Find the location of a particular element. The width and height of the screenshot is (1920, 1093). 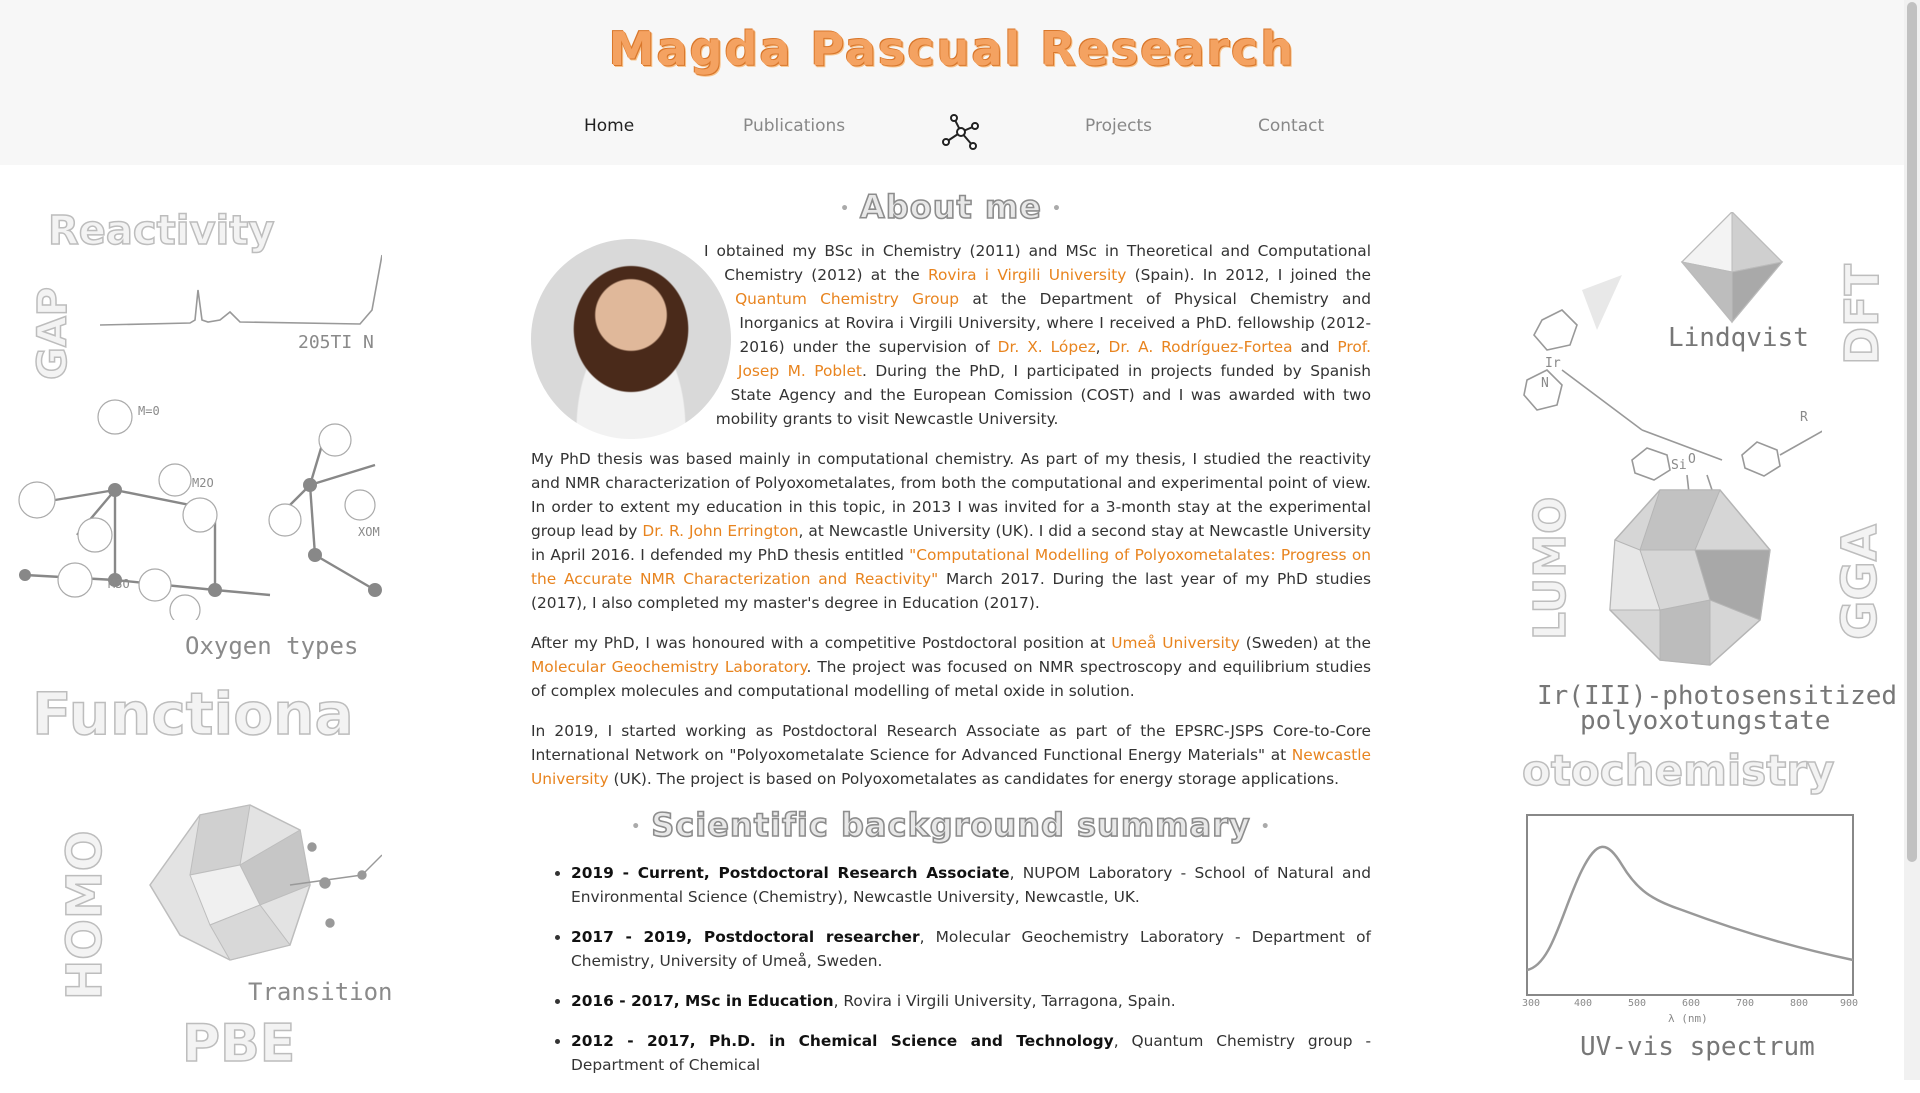

link-rodriguez-fortea: Dr. A. Rodríguez-Fortea is located at coordinates (1201, 347).